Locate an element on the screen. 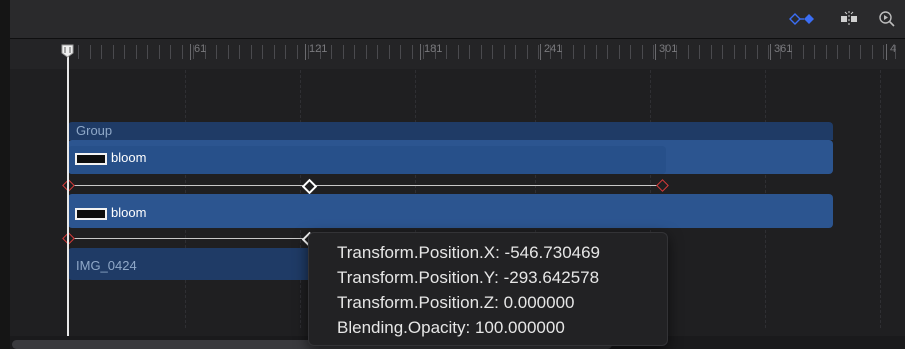 The height and width of the screenshot is (349, 905). ruler-label: 61 is located at coordinates (200, 49).